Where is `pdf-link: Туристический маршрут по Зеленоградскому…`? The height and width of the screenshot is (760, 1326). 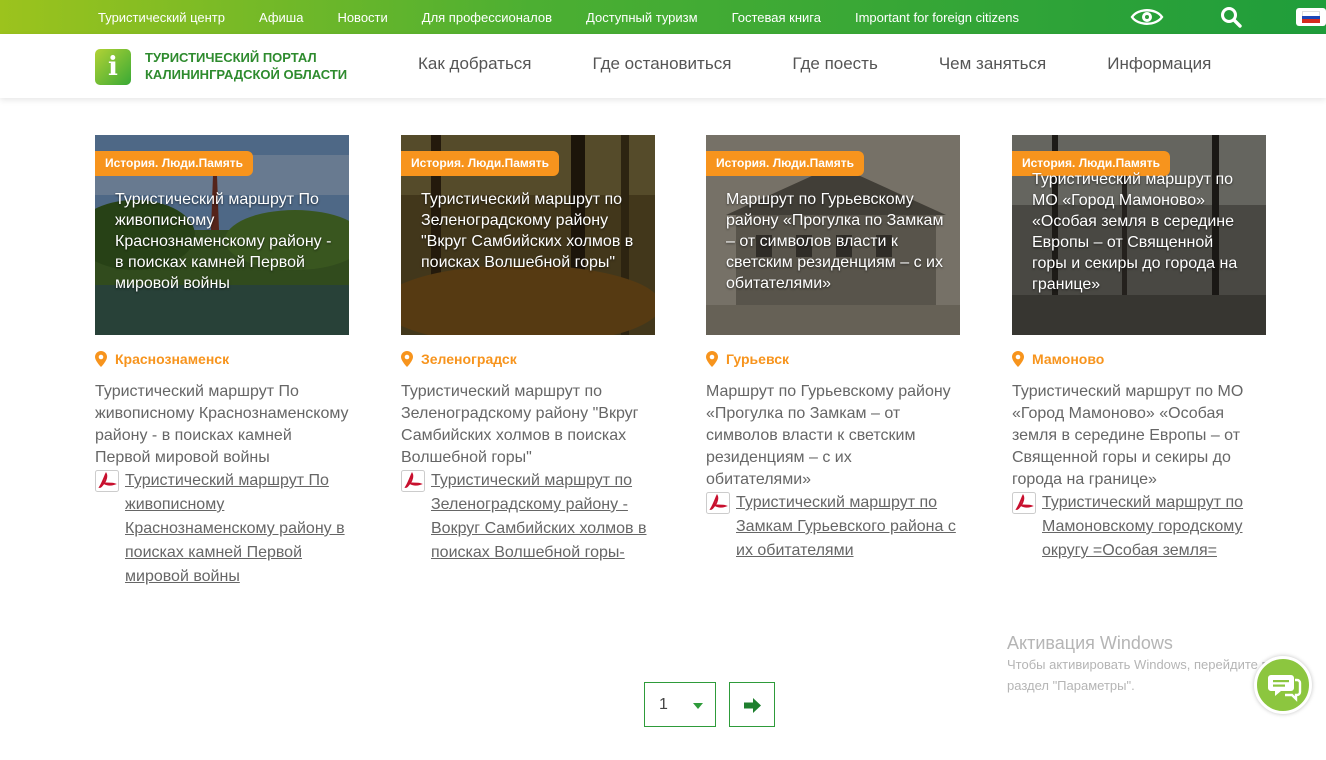 pdf-link: Туристический маршрут по Зеленоградскому… is located at coordinates (543, 517).